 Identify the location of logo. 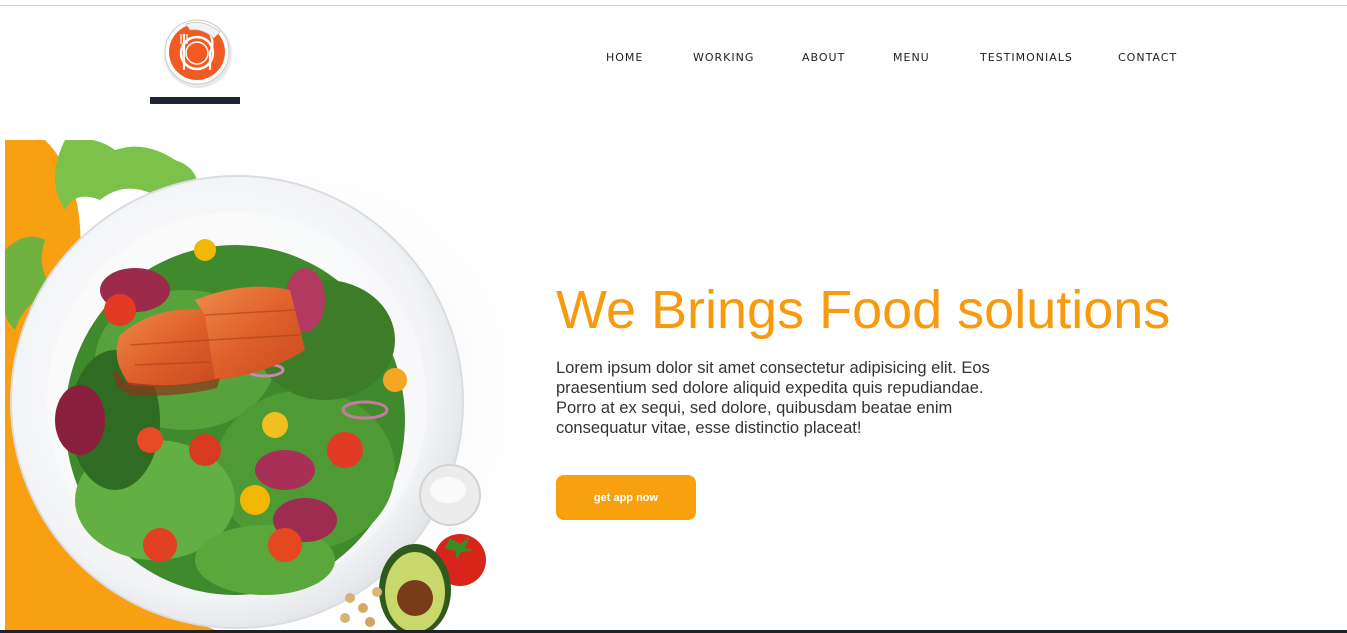
(196, 61).